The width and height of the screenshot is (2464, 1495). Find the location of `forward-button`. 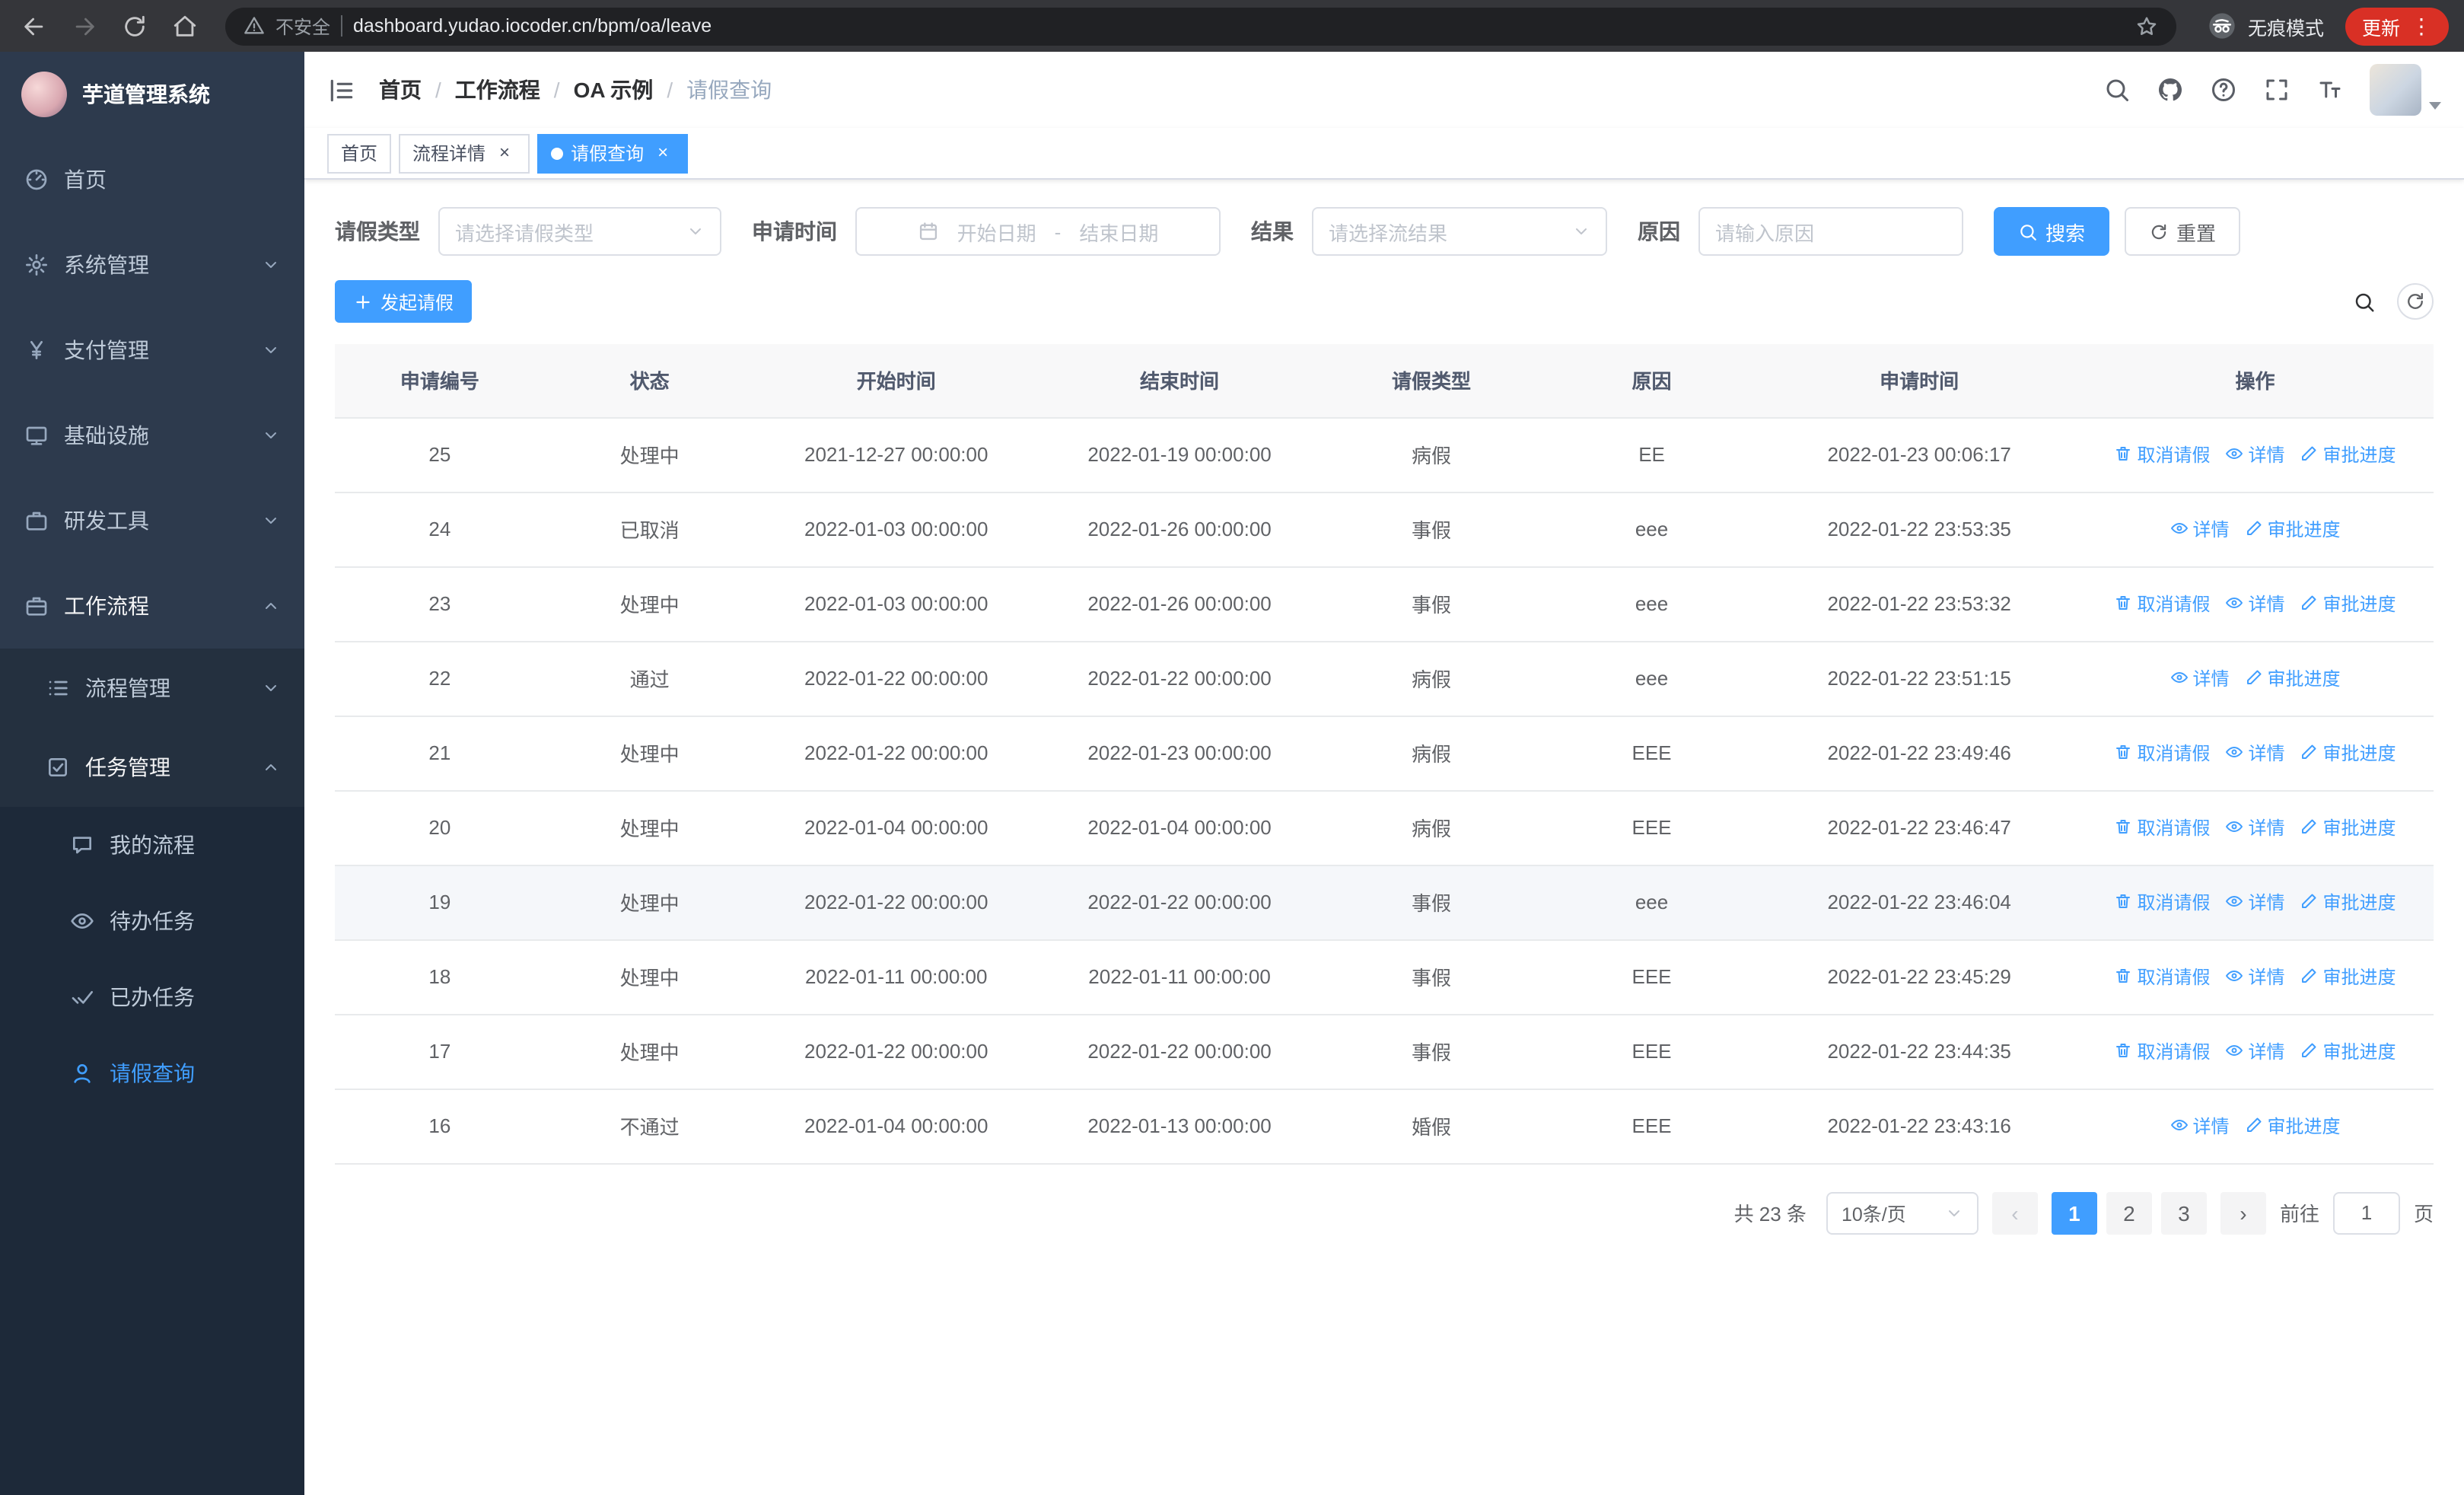

forward-button is located at coordinates (84, 26).